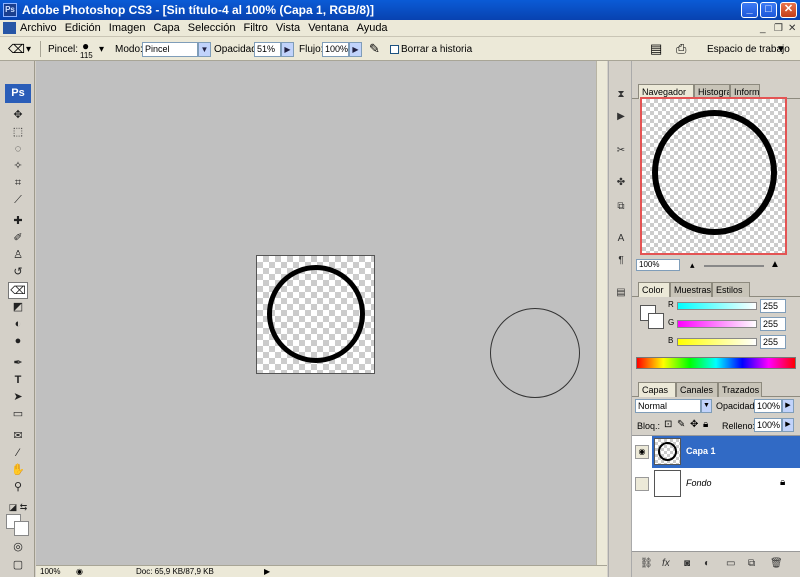  Describe the element at coordinates (18, 200) in the screenshot. I see `slice-tool-icon: ⟋` at that location.